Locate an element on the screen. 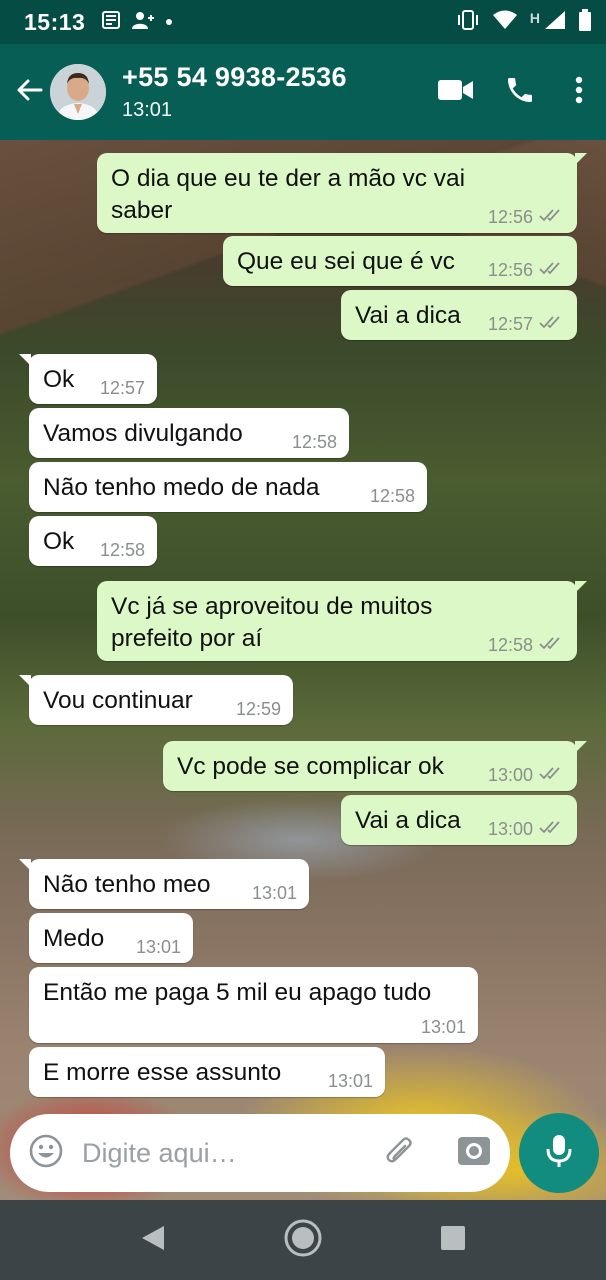  emoji-icon is located at coordinates (46, 1153).